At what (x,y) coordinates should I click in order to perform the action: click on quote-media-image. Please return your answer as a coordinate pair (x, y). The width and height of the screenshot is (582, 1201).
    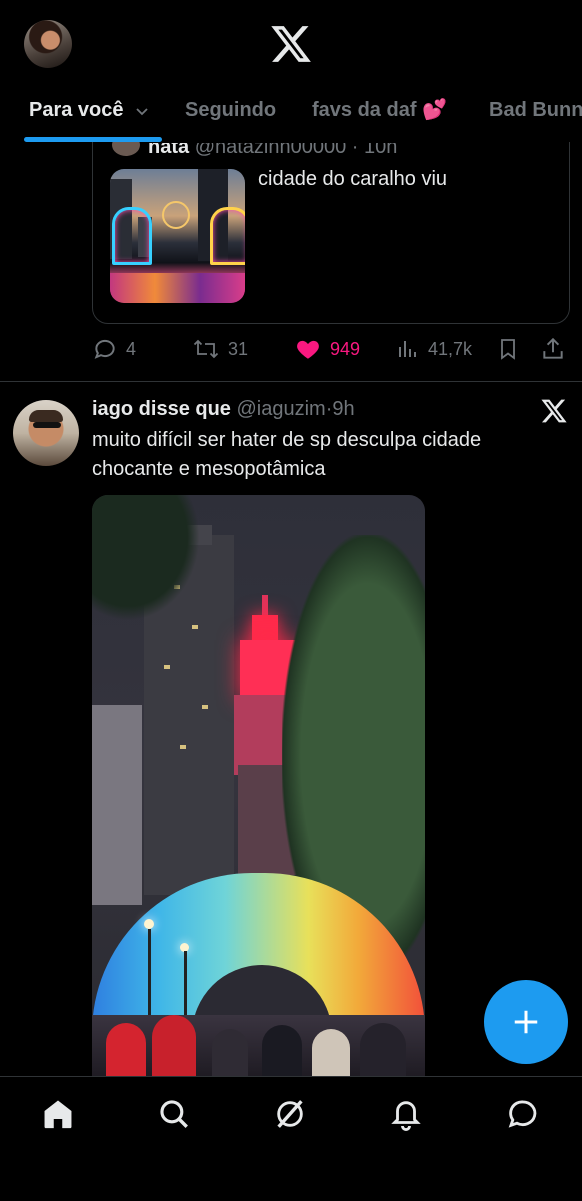
    Looking at the image, I should click on (177, 236).